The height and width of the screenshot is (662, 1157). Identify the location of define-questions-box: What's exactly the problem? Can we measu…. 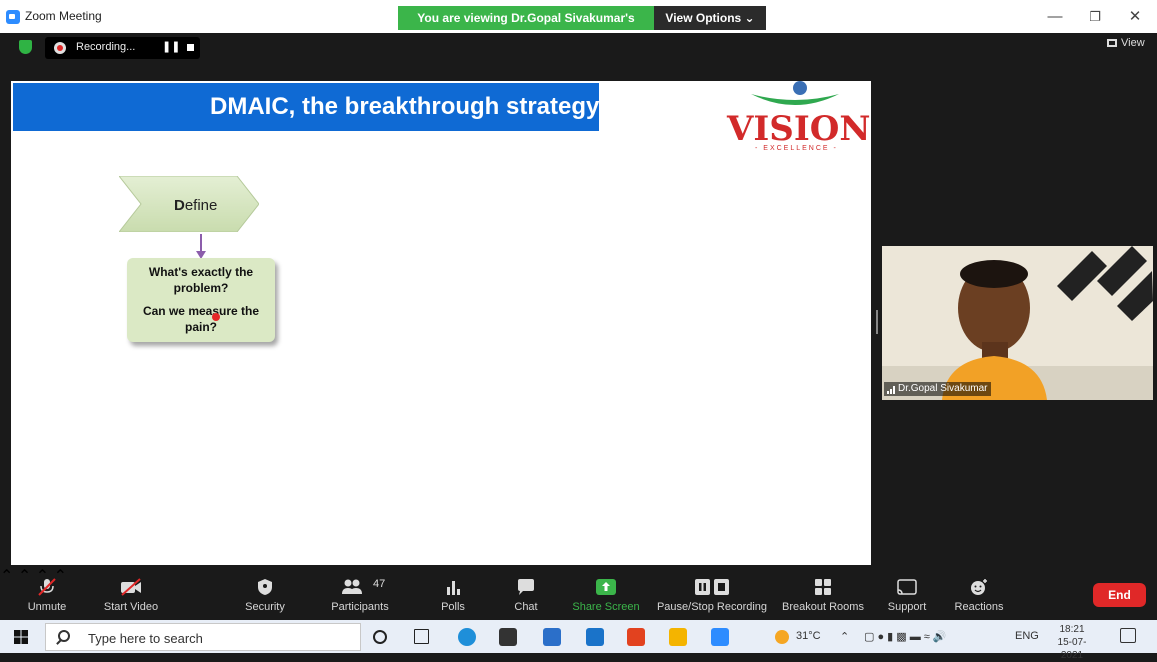
(201, 300).